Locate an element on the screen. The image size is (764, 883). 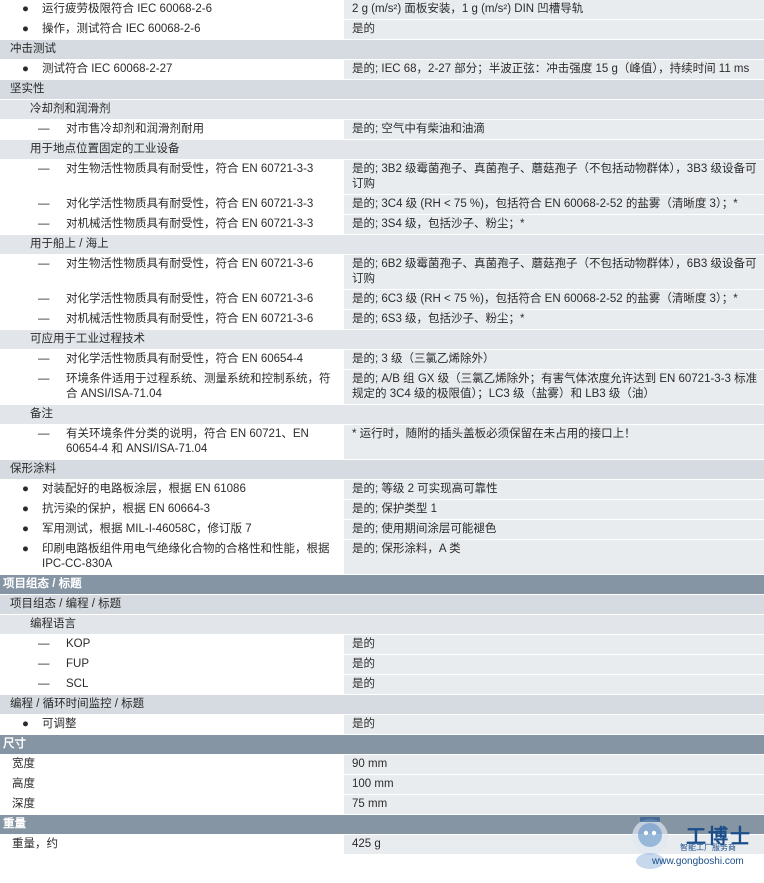
header-text: 冷却剂和润滑剂 is located at coordinates (70, 109).